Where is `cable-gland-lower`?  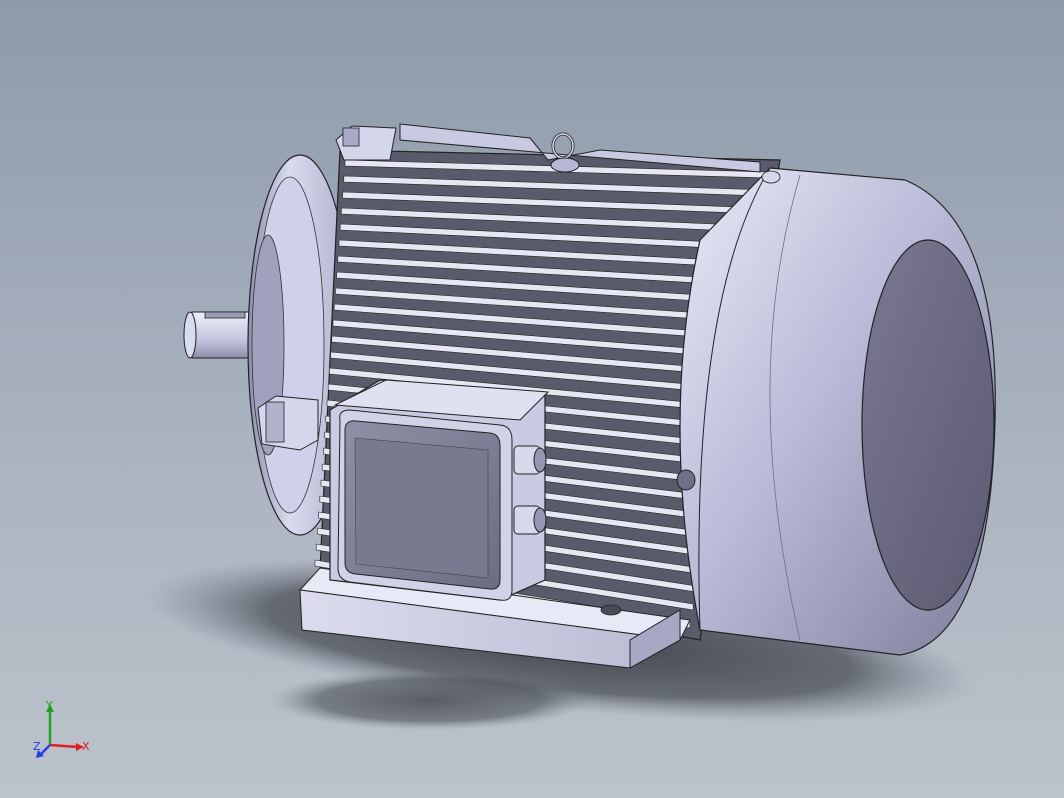 cable-gland-lower is located at coordinates (530, 520).